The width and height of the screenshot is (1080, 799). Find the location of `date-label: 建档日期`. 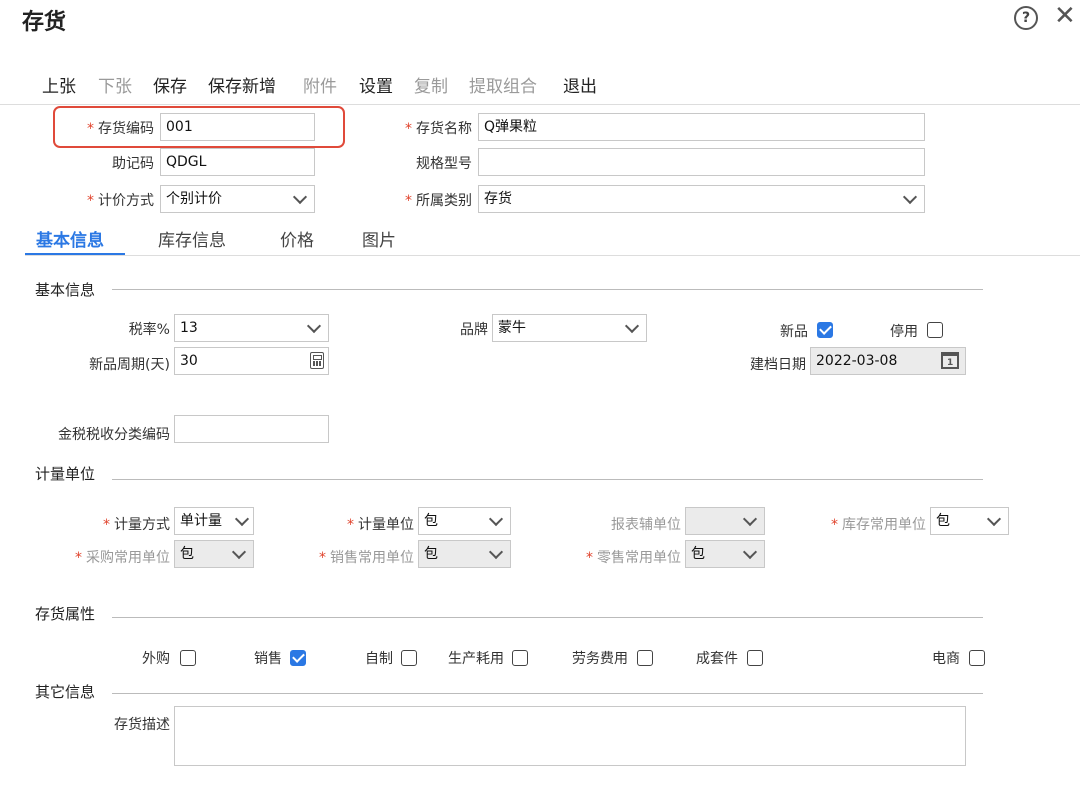

date-label: 建档日期 is located at coordinates (778, 365).